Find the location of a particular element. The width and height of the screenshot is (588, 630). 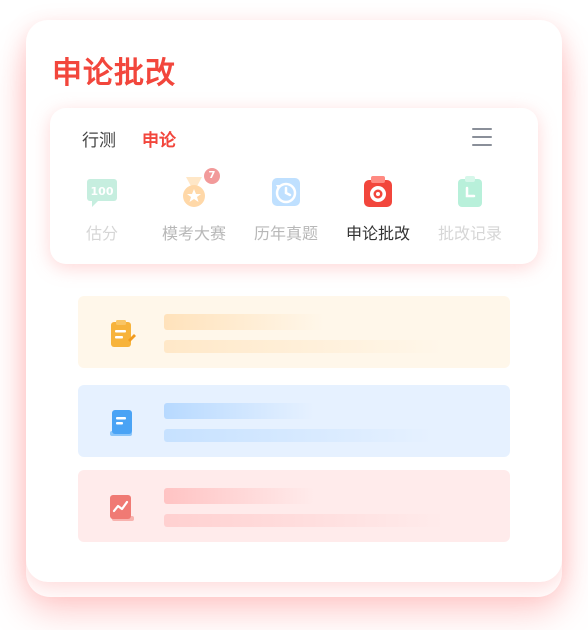

function-label: 历年真题 is located at coordinates (285, 233).